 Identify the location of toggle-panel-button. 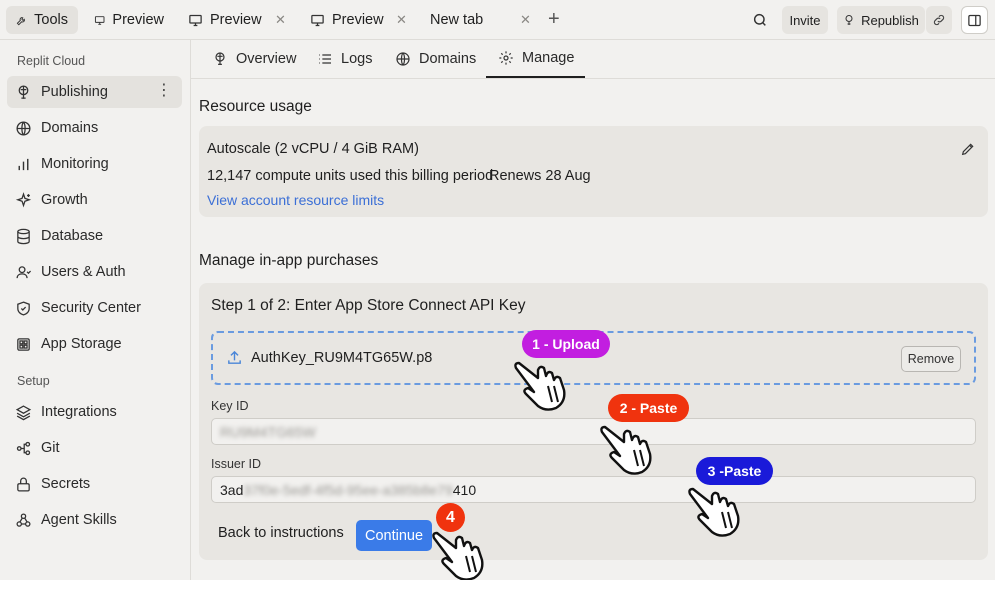
(974, 20).